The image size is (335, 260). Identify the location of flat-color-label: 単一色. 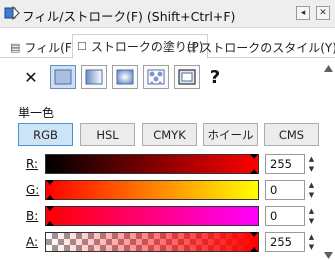
(36, 113).